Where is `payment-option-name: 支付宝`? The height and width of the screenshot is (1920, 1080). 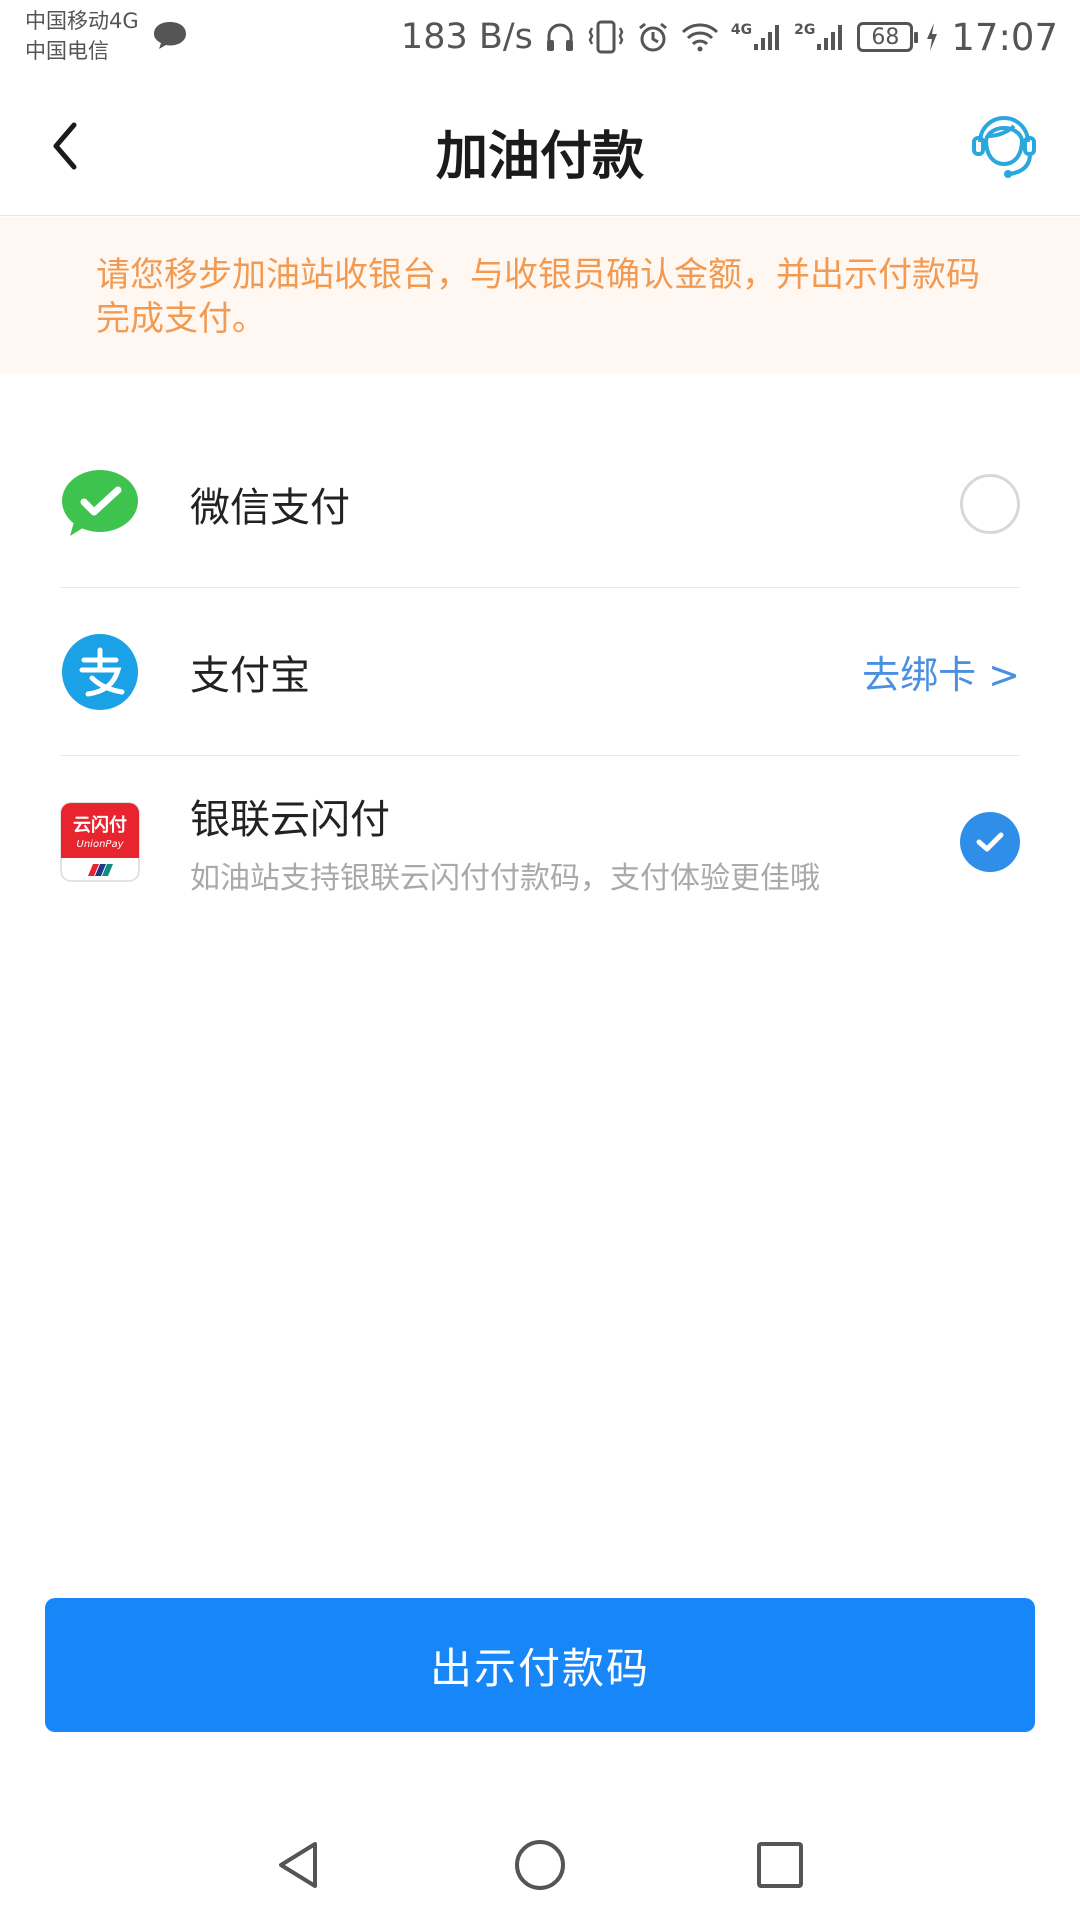
payment-option-name: 支付宝 is located at coordinates (250, 675).